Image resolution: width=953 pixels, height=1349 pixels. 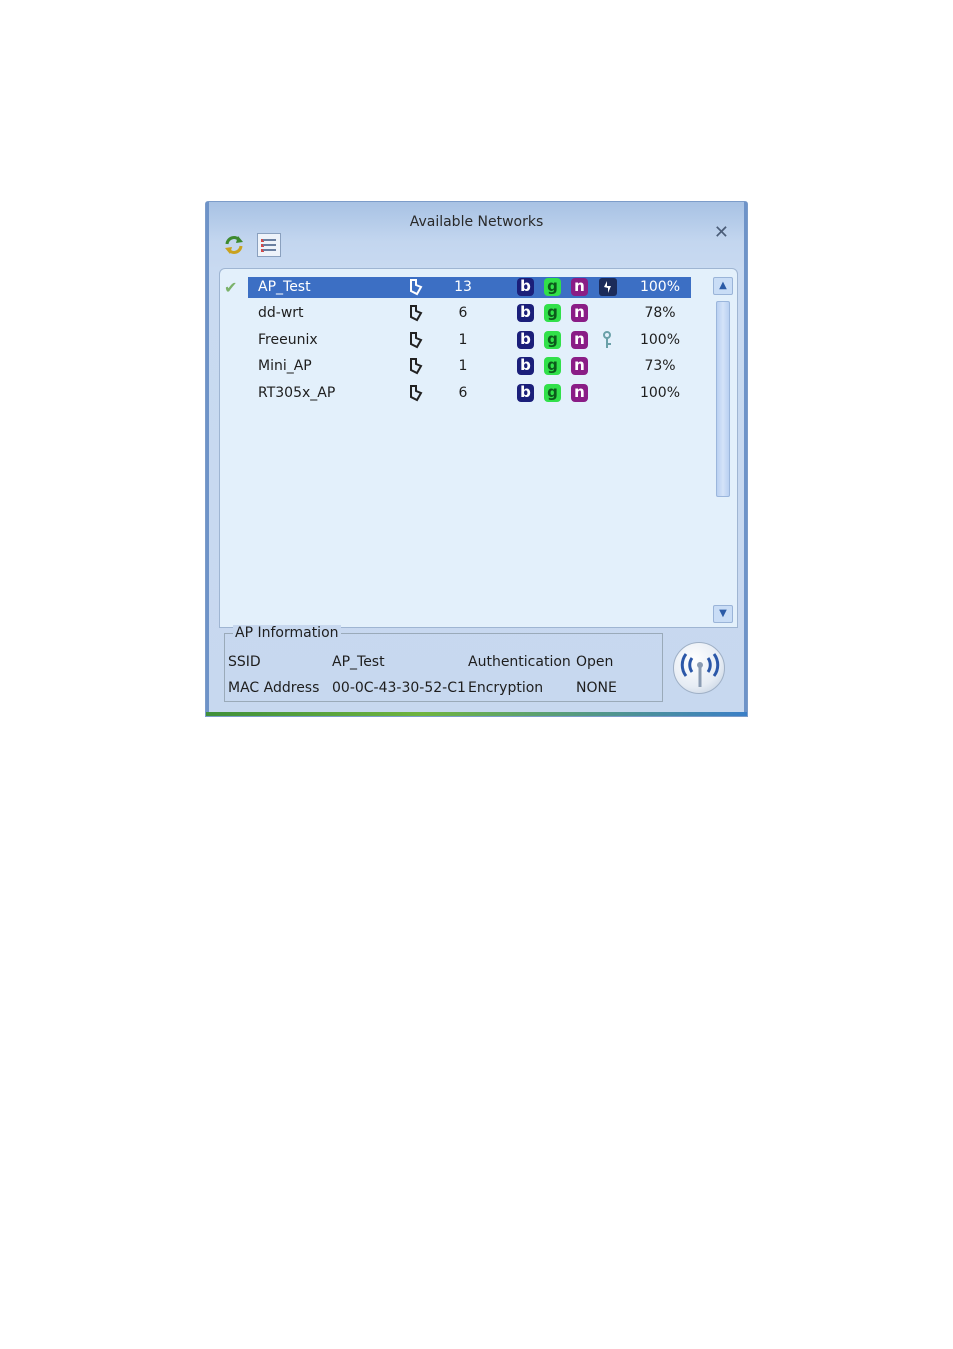 I want to click on authentication-value: Open, so click(x=595, y=662).